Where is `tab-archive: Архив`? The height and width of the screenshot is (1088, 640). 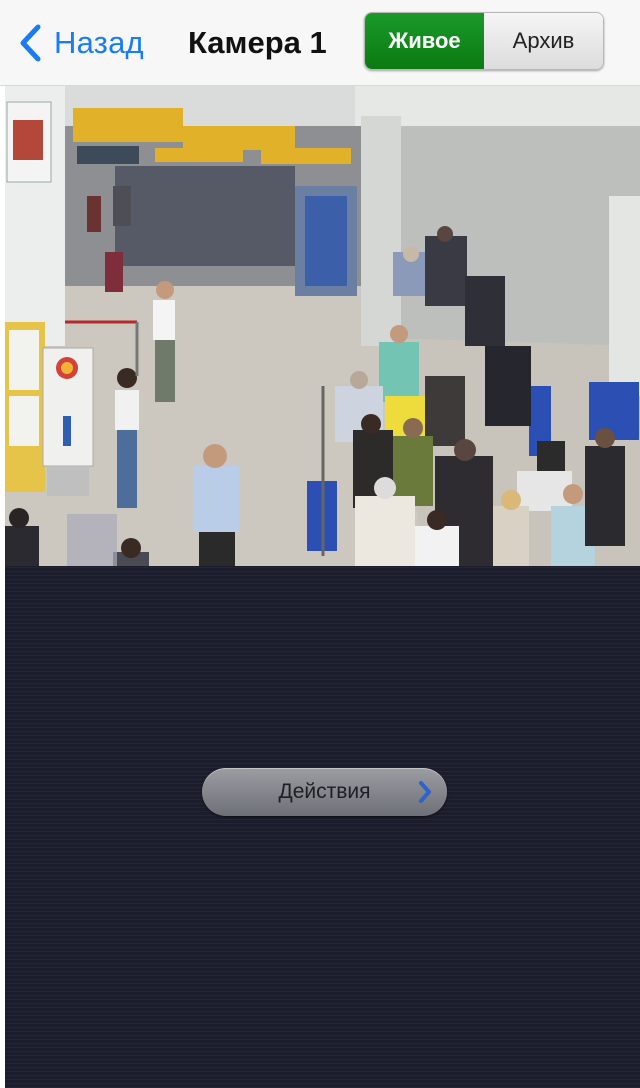
tab-archive: Архив is located at coordinates (543, 41).